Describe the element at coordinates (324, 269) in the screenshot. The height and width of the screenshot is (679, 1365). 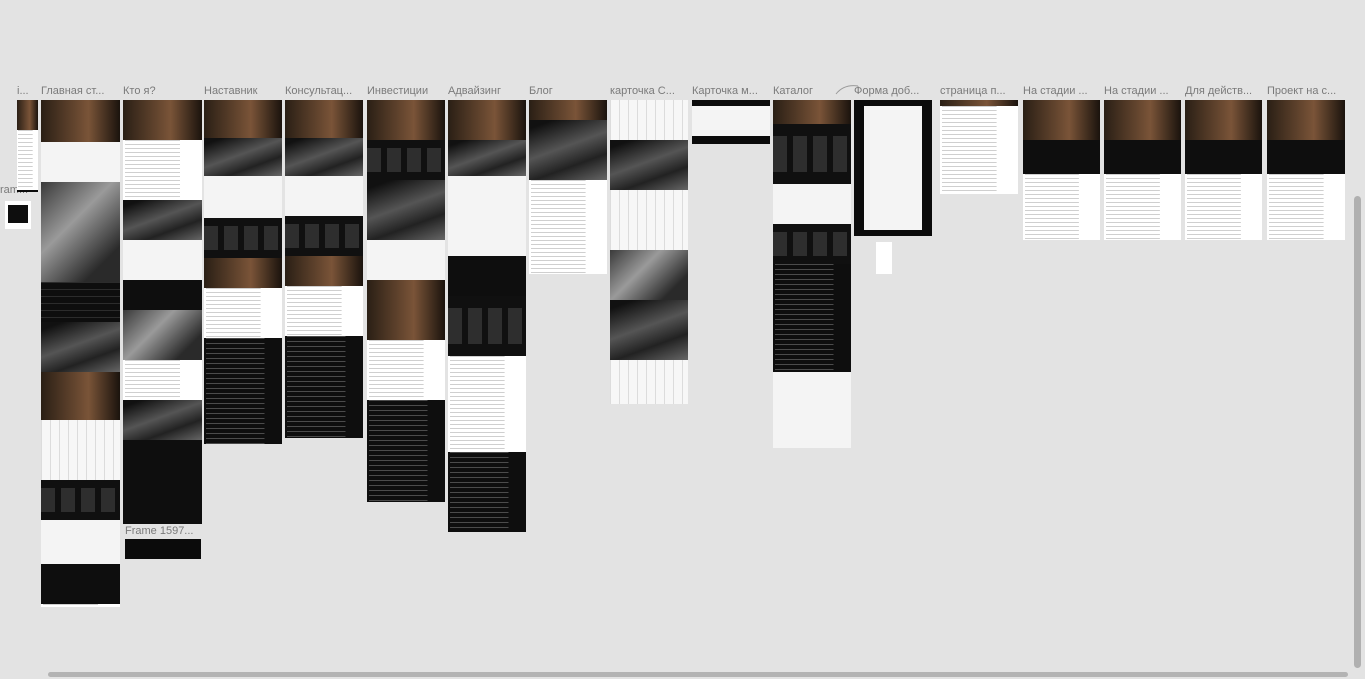
I see `frame-thumbnail-konsultacii` at that location.